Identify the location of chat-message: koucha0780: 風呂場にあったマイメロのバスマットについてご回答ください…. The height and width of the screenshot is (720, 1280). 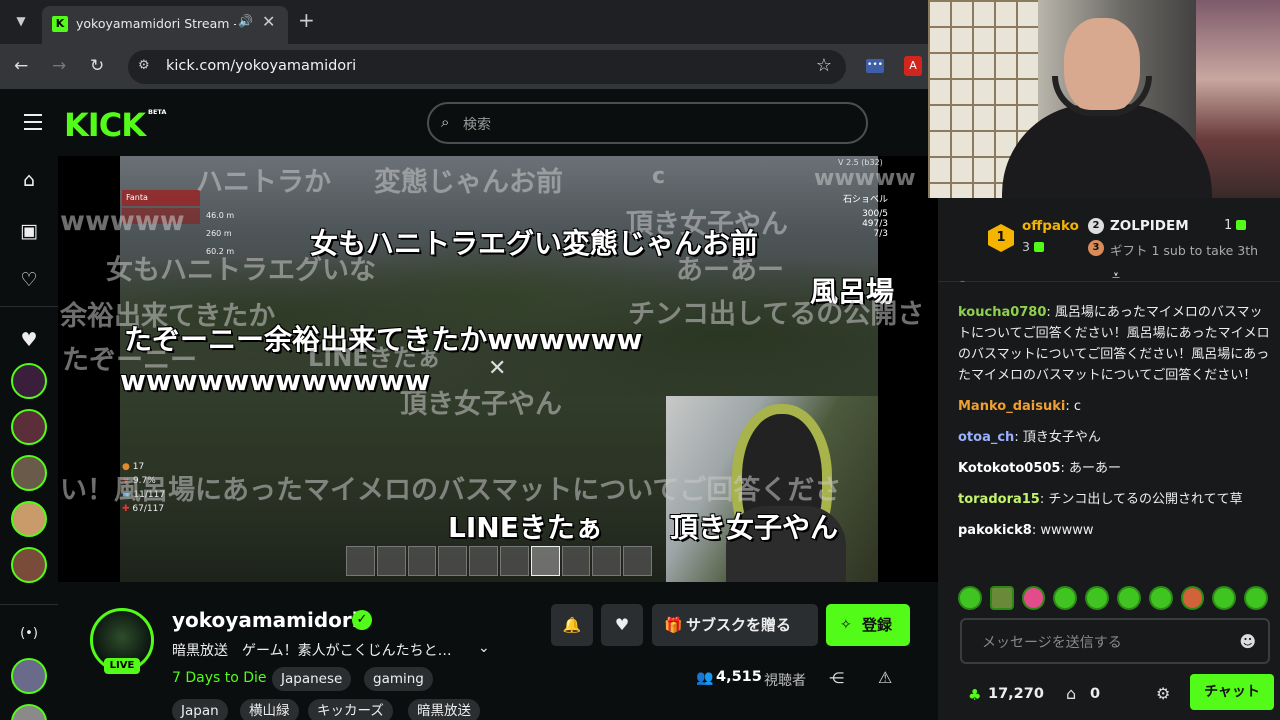
(1114, 344).